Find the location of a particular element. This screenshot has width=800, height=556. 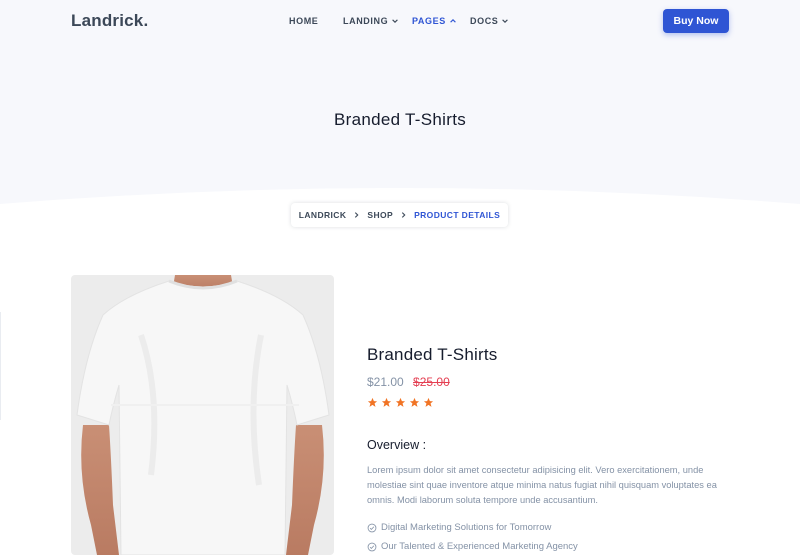

nav-item-pages: PAGES is located at coordinates (434, 21).